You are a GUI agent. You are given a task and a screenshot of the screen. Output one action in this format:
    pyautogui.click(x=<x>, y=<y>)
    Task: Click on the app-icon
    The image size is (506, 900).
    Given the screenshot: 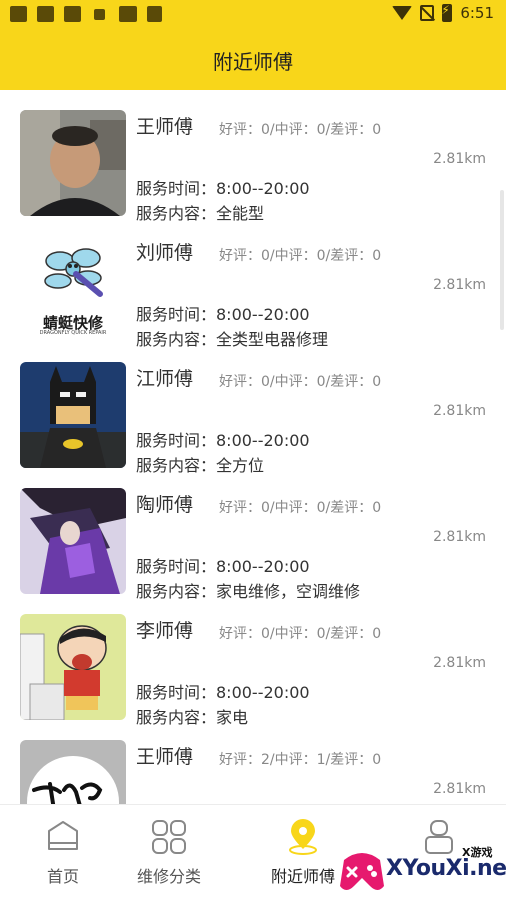 What is the action you would take?
    pyautogui.click(x=154, y=14)
    